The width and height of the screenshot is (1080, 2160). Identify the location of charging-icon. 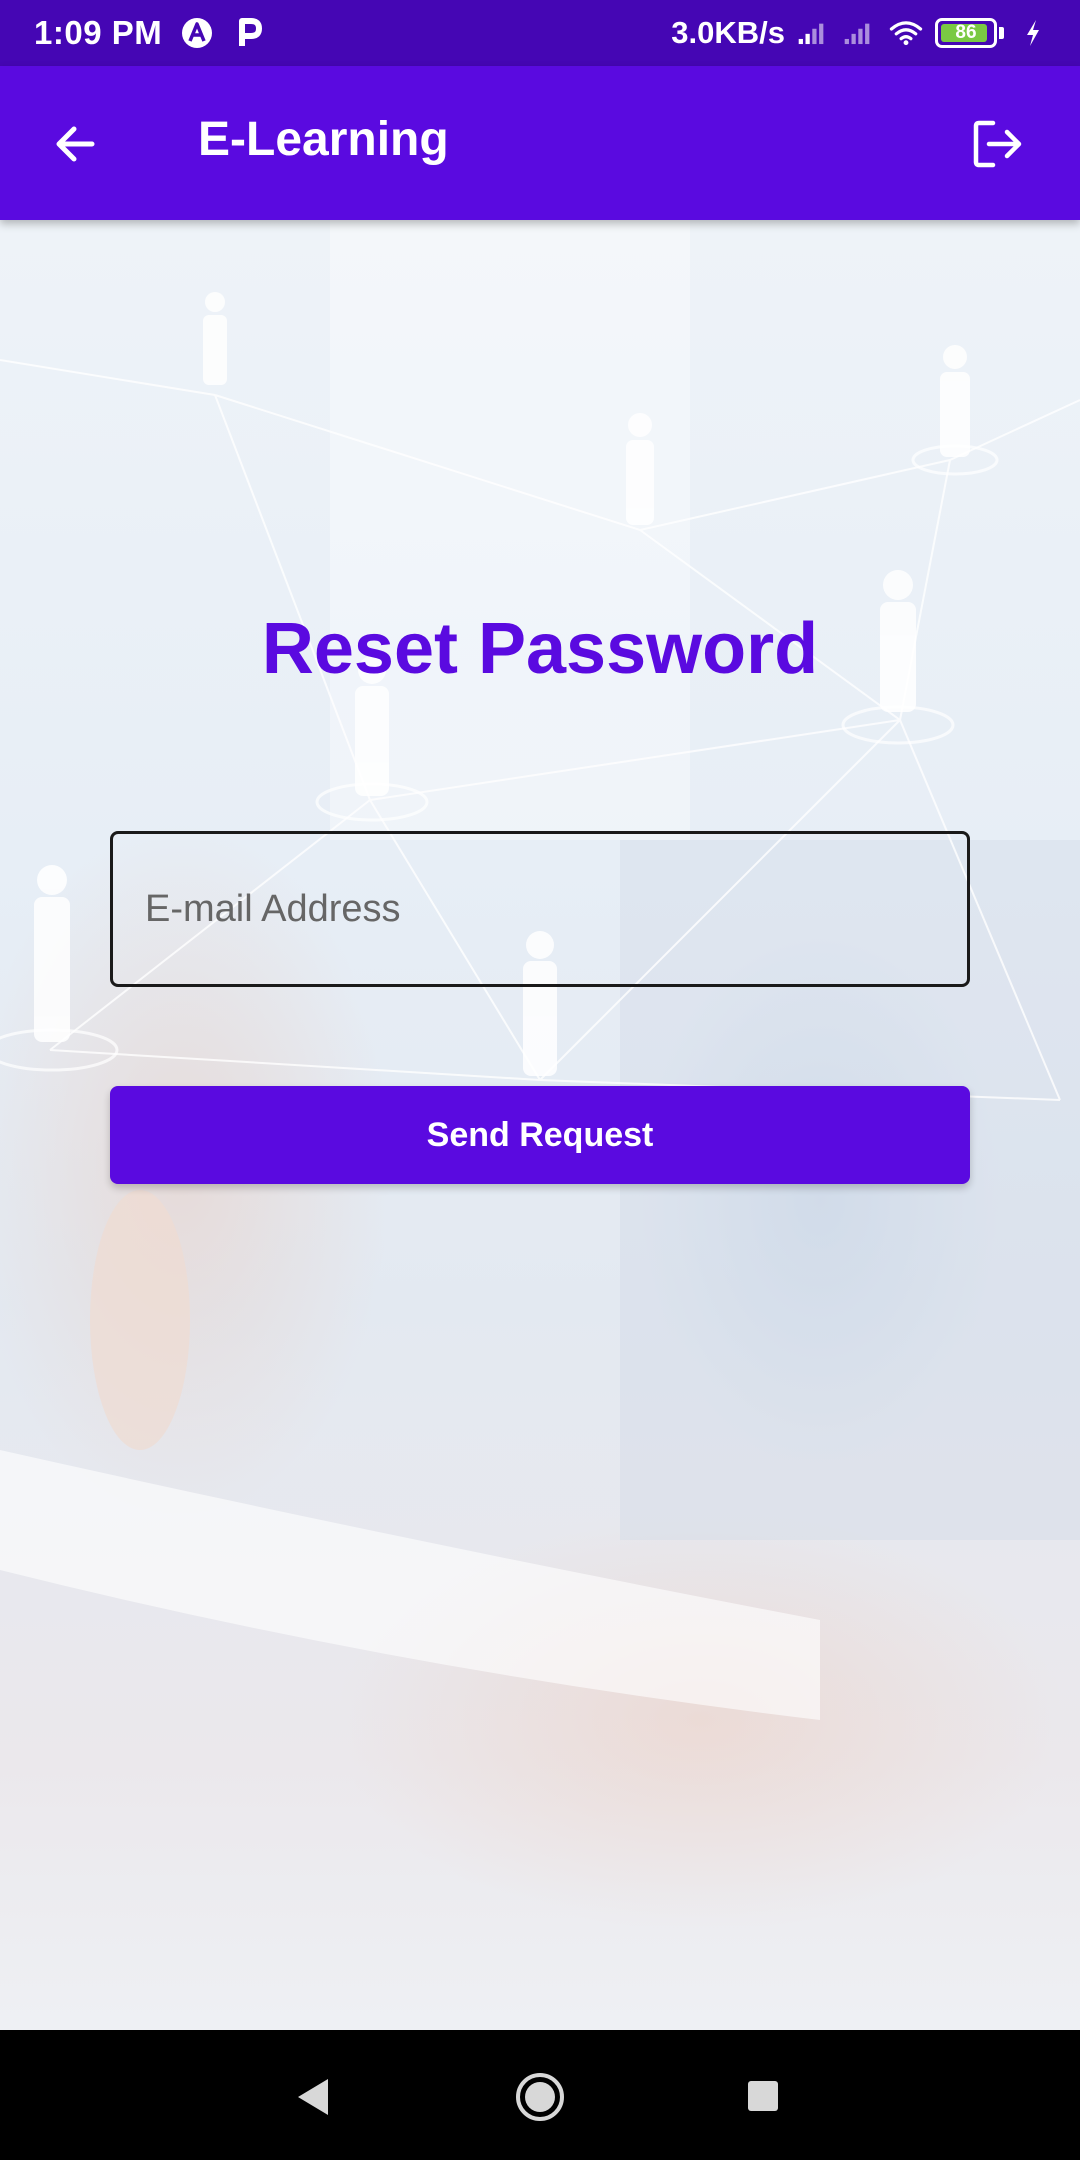
(1033, 33).